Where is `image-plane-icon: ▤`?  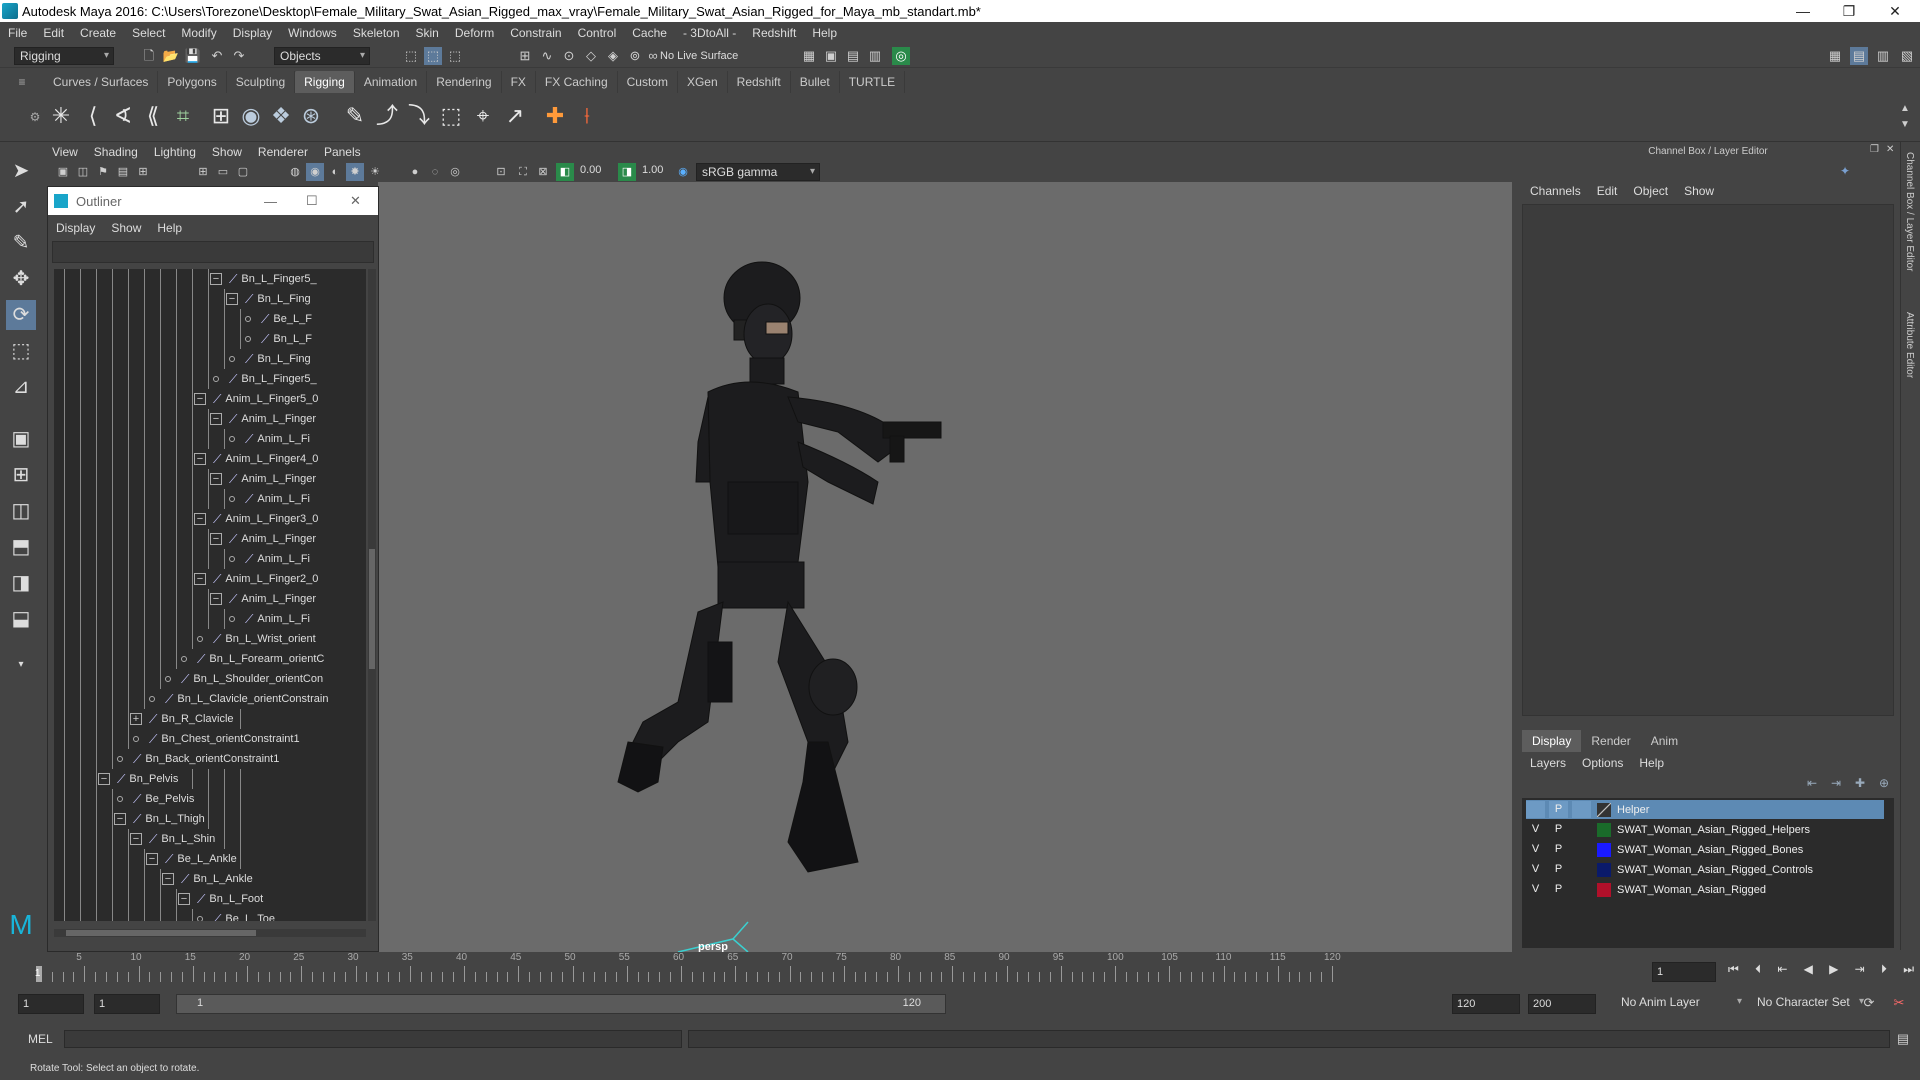
image-plane-icon: ▤ is located at coordinates (123, 172).